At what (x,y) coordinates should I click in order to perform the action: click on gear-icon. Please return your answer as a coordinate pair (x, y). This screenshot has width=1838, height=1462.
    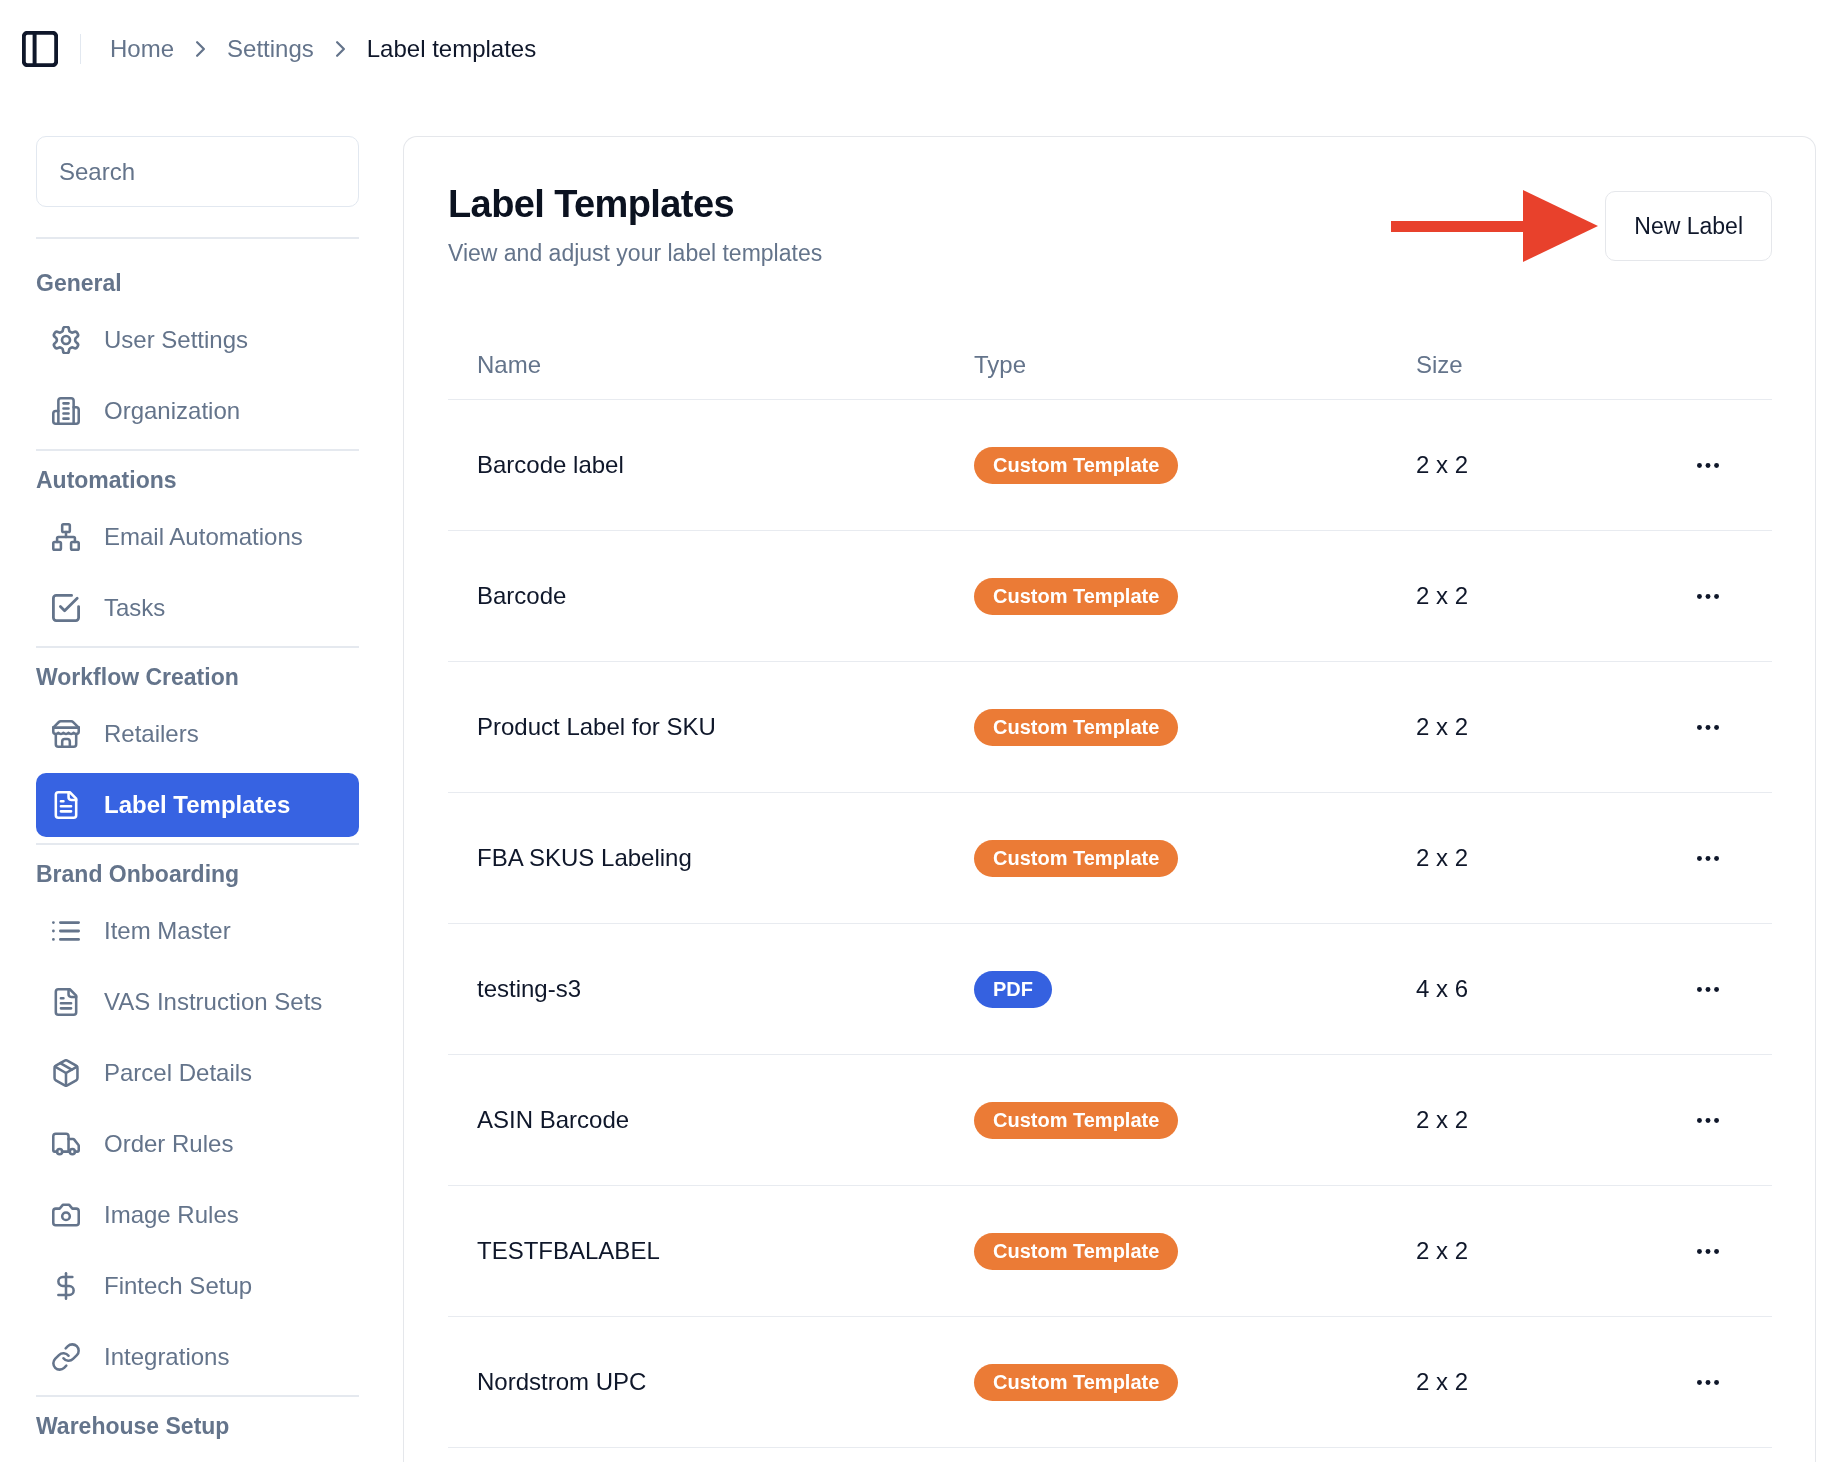
    Looking at the image, I should click on (66, 340).